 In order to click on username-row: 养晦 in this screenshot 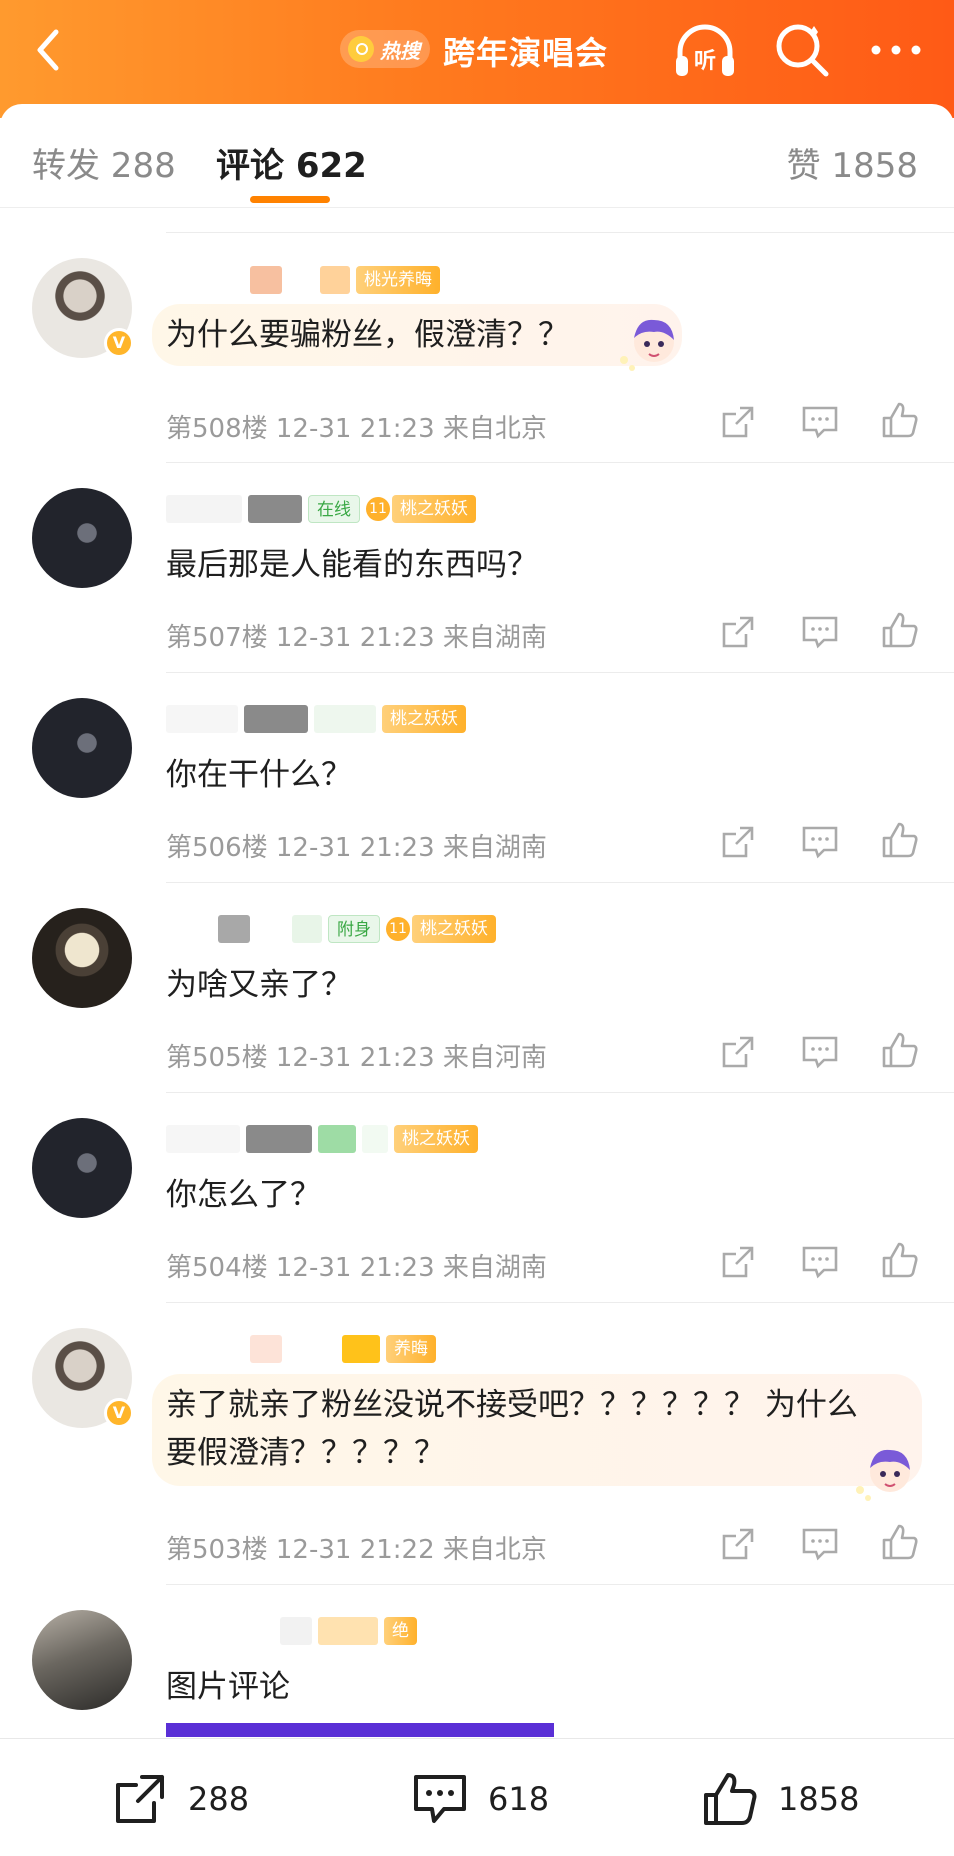, I will do `click(301, 1349)`.